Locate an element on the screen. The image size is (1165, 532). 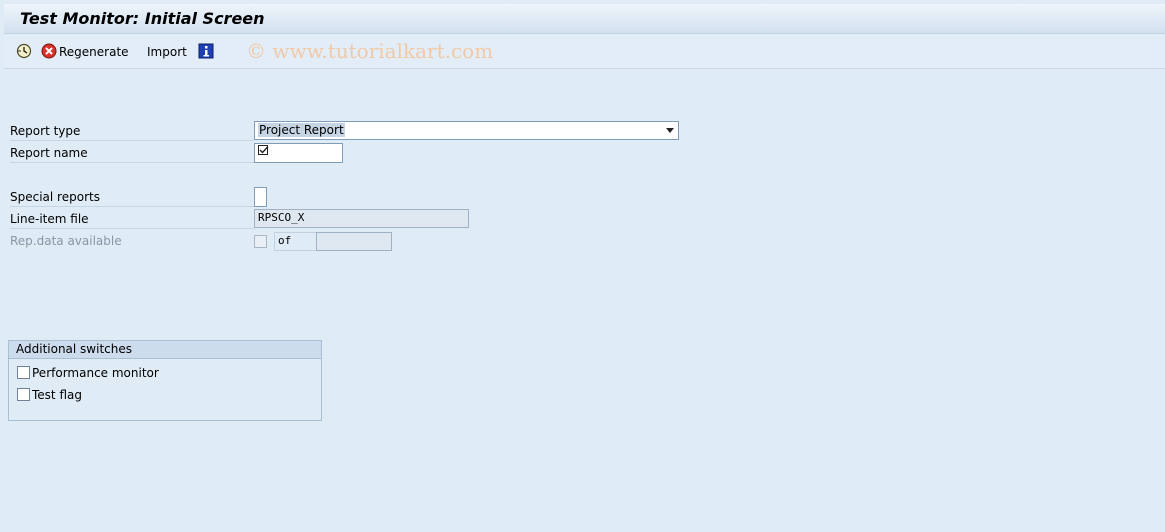
report-name-input is located at coordinates (298, 153).